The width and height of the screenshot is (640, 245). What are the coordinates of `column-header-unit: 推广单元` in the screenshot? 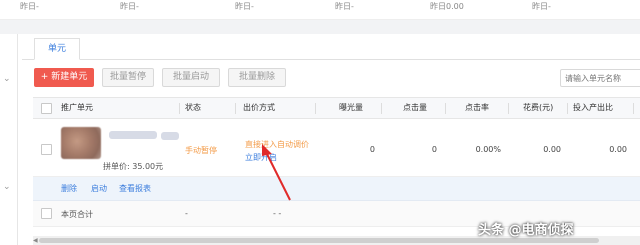 It's located at (77, 108).